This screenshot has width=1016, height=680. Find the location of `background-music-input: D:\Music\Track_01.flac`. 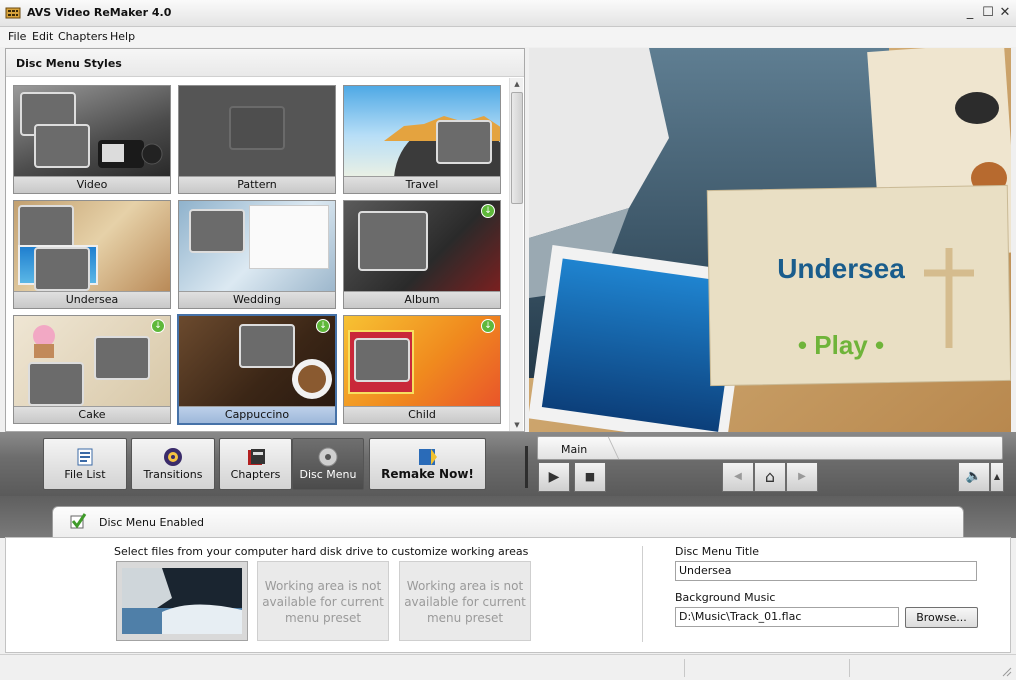

background-music-input: D:\Music\Track_01.flac is located at coordinates (787, 617).